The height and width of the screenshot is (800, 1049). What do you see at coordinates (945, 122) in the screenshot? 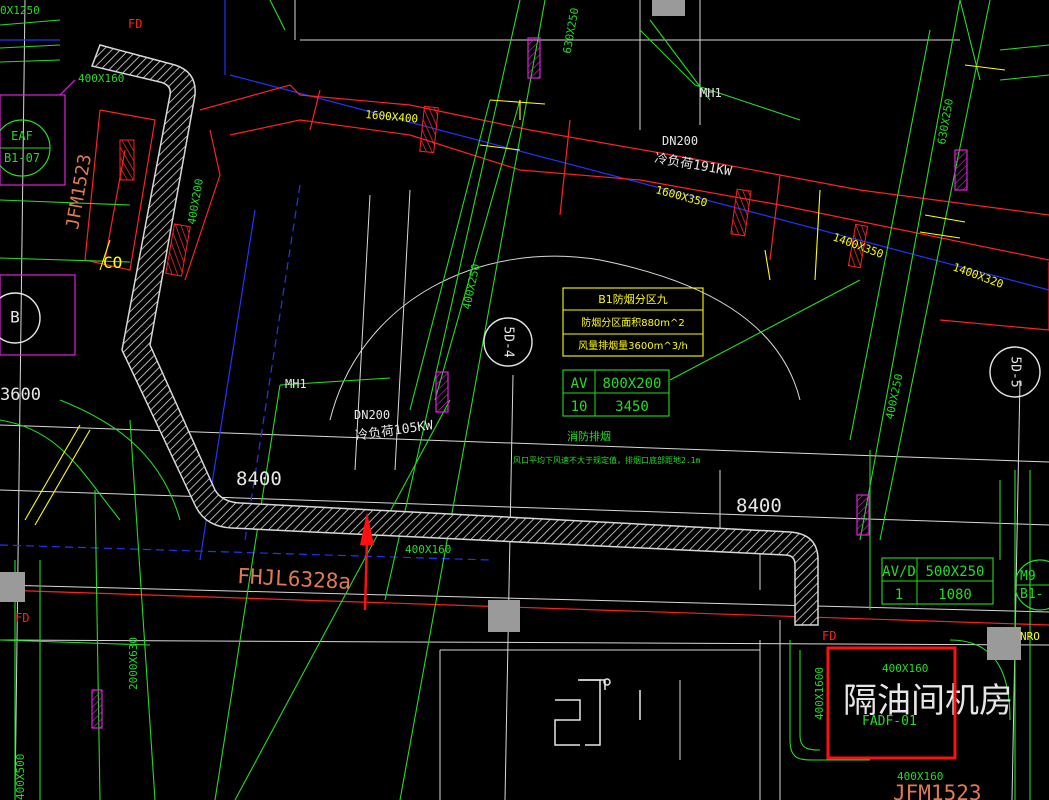
I see `label-630x250-right: 630X250` at bounding box center [945, 122].